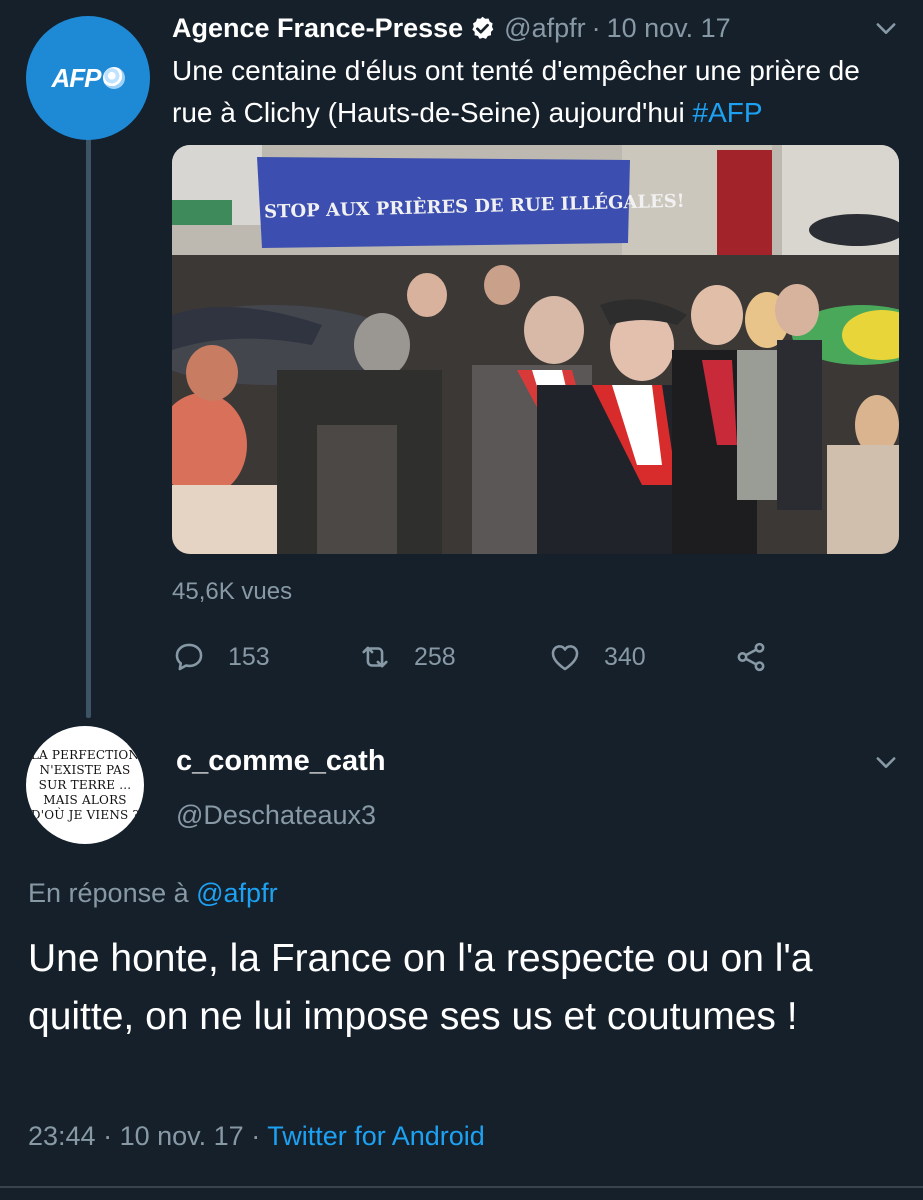  What do you see at coordinates (189, 657) in the screenshot?
I see `reply-icon` at bounding box center [189, 657].